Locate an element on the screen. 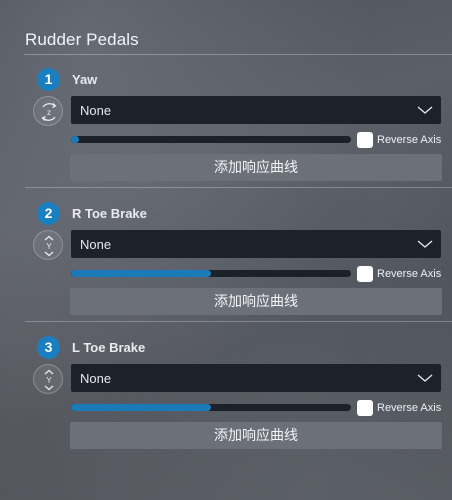 This screenshot has height=500, width=452. axis-name: Yaw is located at coordinates (85, 79).